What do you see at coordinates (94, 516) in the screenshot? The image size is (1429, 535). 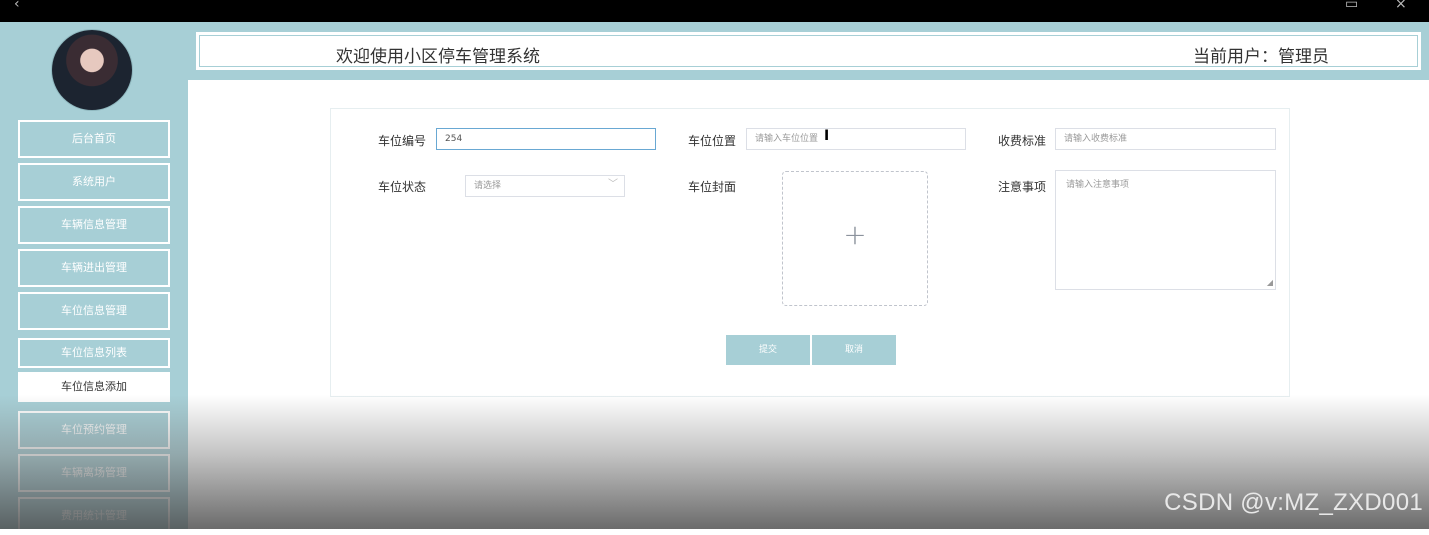 I see `sidebar-item-fee-stats: 费用统计管理` at bounding box center [94, 516].